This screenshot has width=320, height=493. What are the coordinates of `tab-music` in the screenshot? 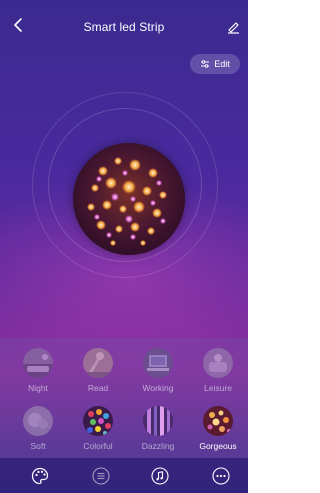 It's located at (160, 476).